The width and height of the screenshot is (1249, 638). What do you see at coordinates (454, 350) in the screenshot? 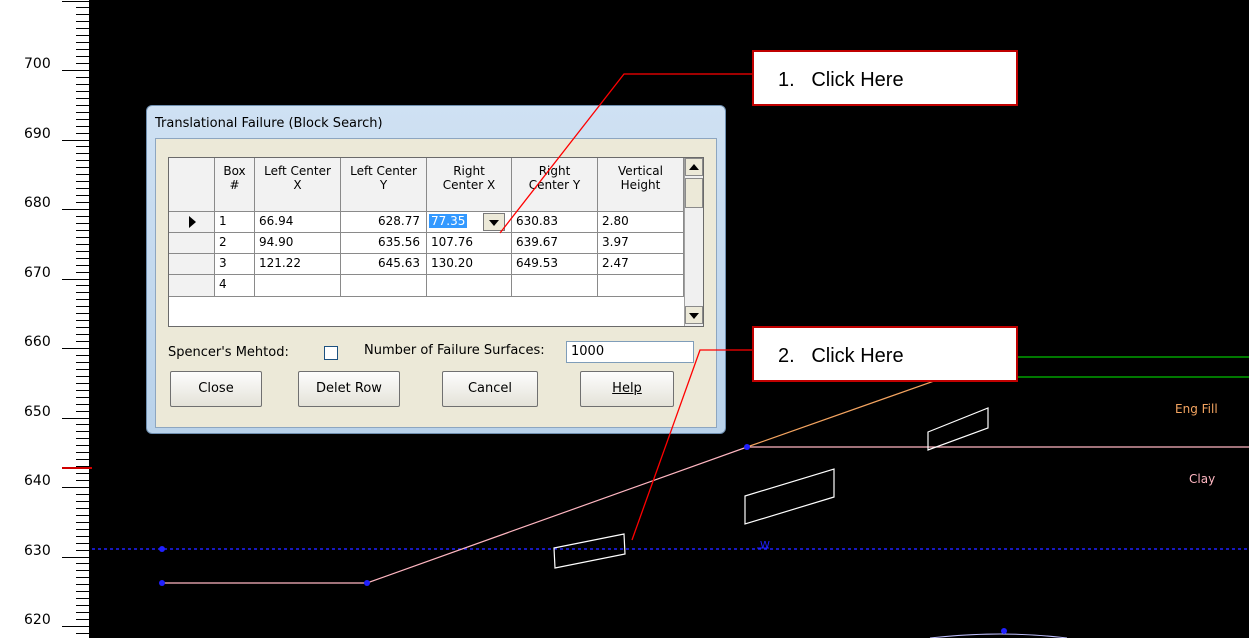
I see `failure-surfaces-label: Number of Failure Surfaces:` at bounding box center [454, 350].